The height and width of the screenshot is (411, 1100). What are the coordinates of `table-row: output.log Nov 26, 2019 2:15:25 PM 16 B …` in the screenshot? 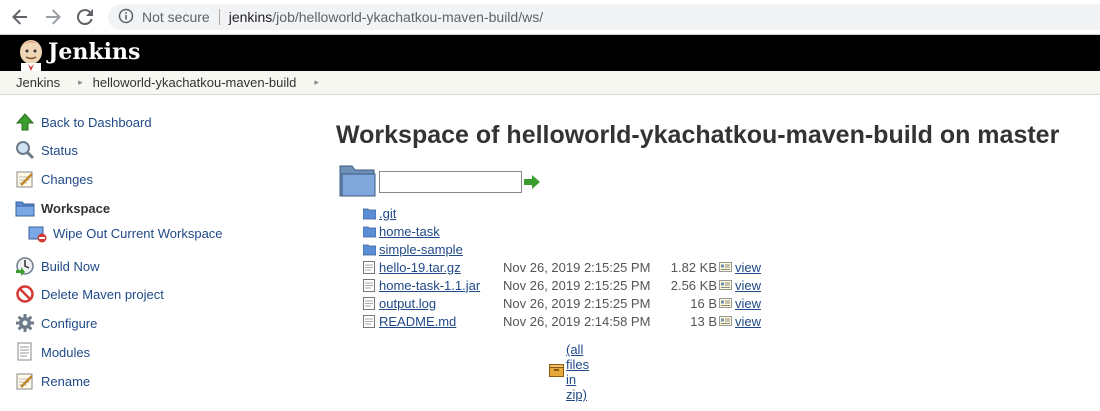 It's located at (563, 303).